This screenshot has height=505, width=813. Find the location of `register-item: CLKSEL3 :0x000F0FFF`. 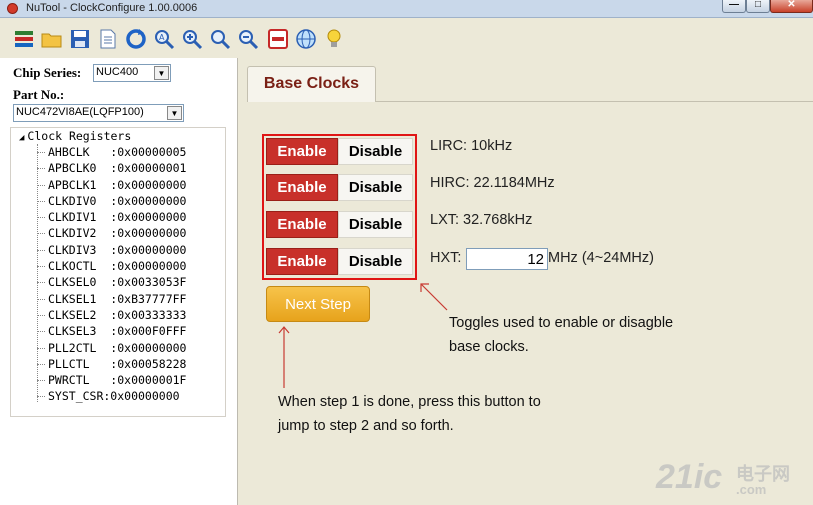

register-item: CLKSEL3 :0x000F0FFF is located at coordinates (111, 331).